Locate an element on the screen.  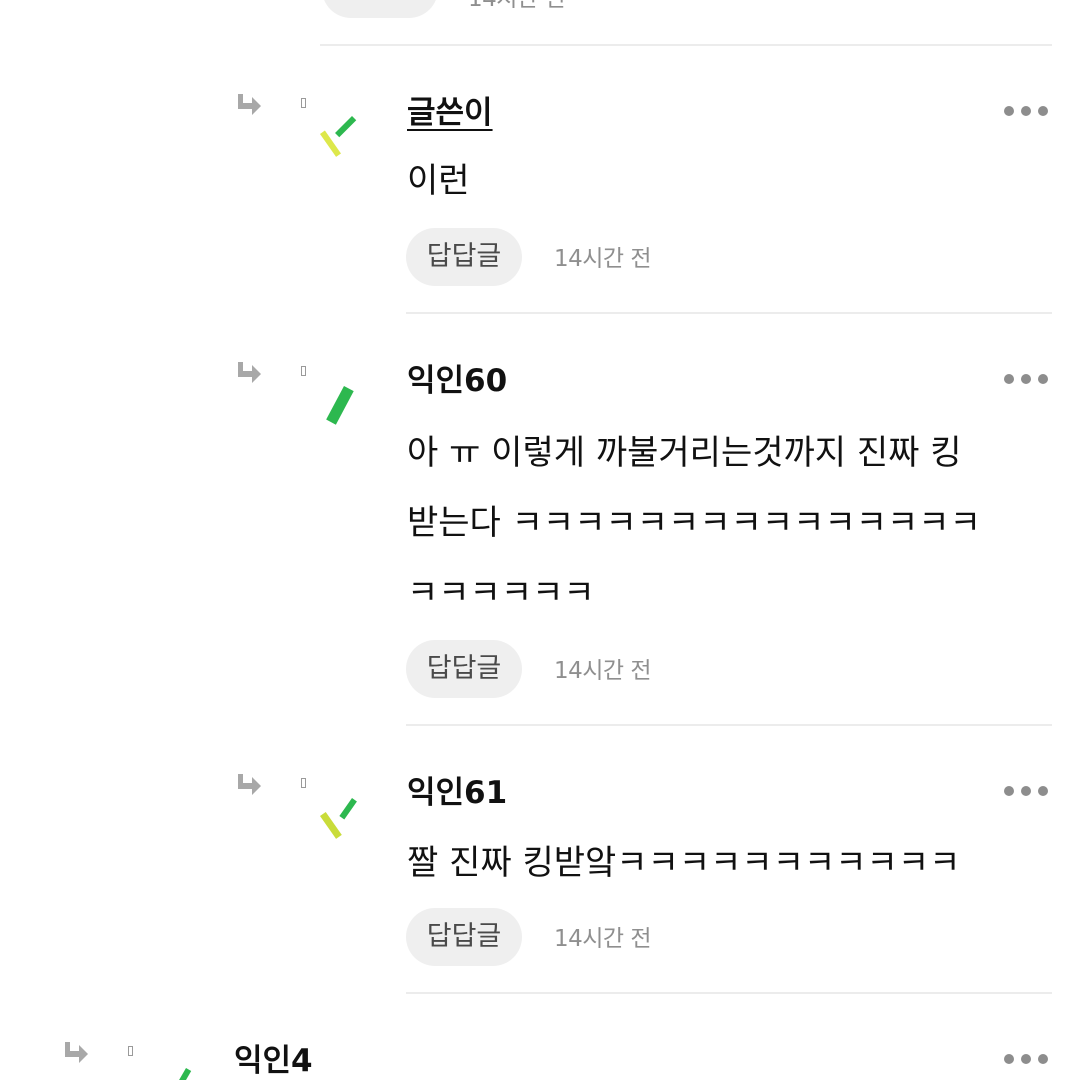
comment-text: 이런 is located at coordinates (438, 181).